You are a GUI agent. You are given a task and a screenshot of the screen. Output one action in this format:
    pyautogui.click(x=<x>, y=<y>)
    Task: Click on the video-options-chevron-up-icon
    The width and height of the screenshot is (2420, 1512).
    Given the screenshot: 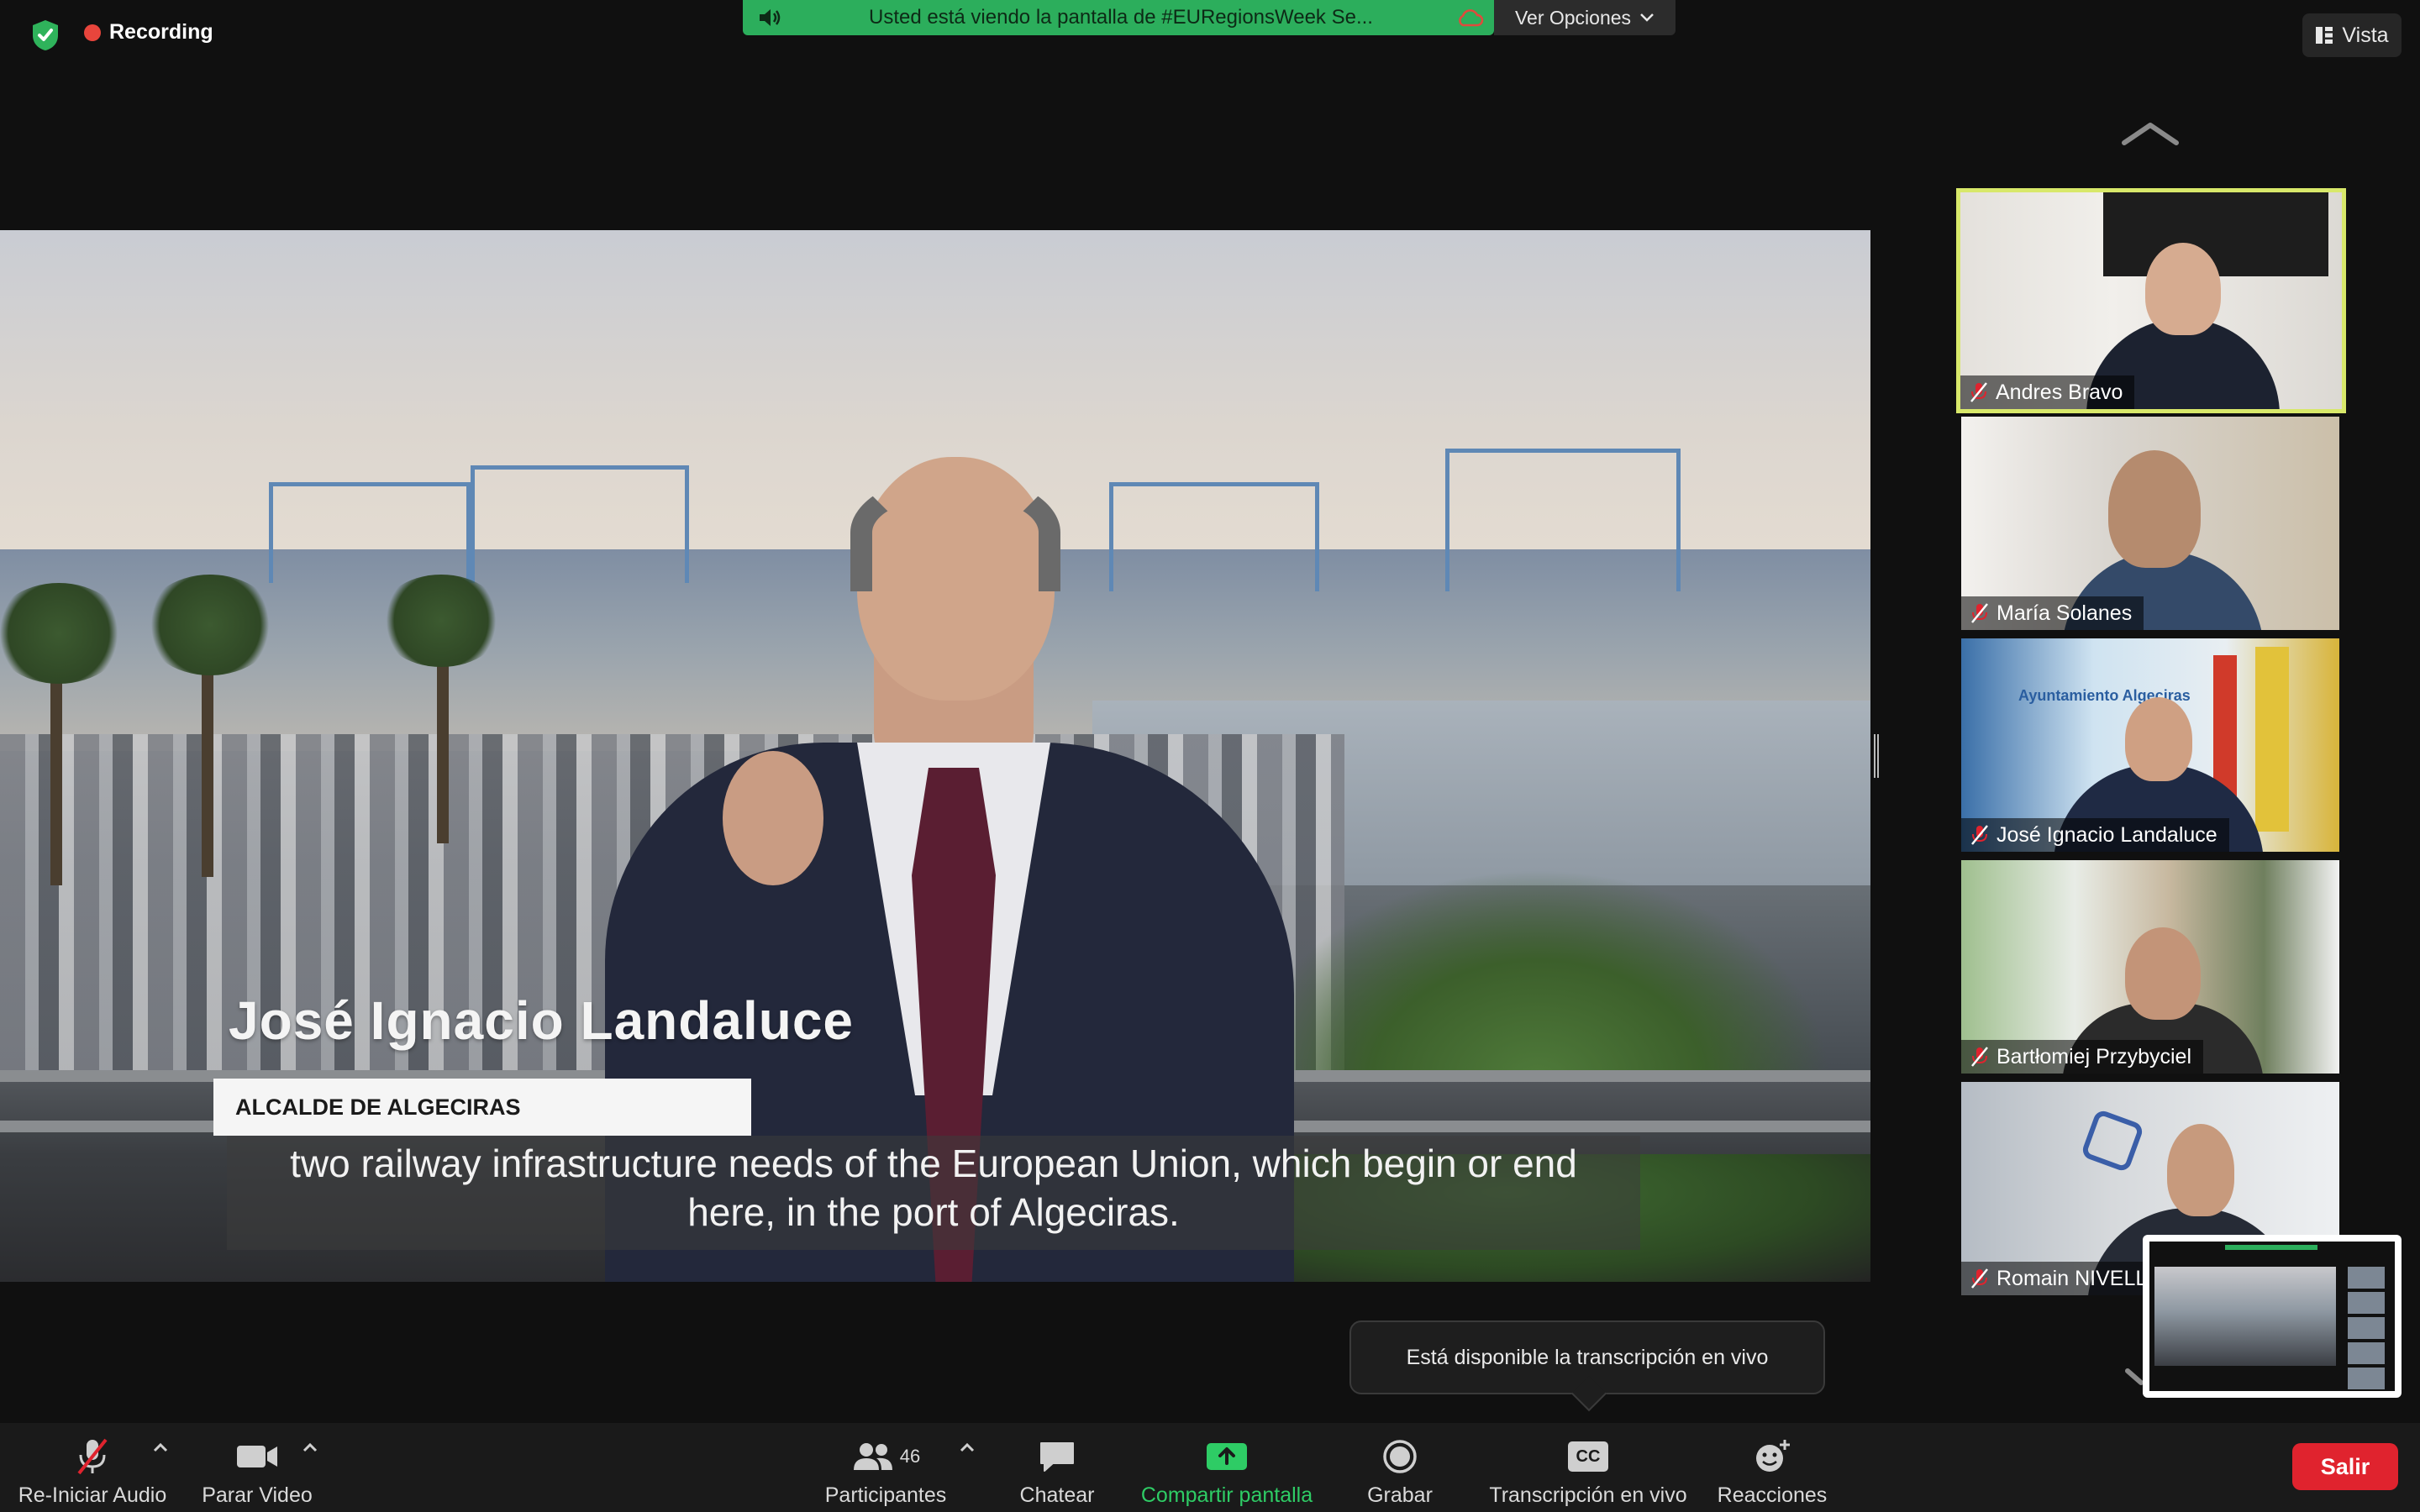 What is the action you would take?
    pyautogui.click(x=310, y=1447)
    